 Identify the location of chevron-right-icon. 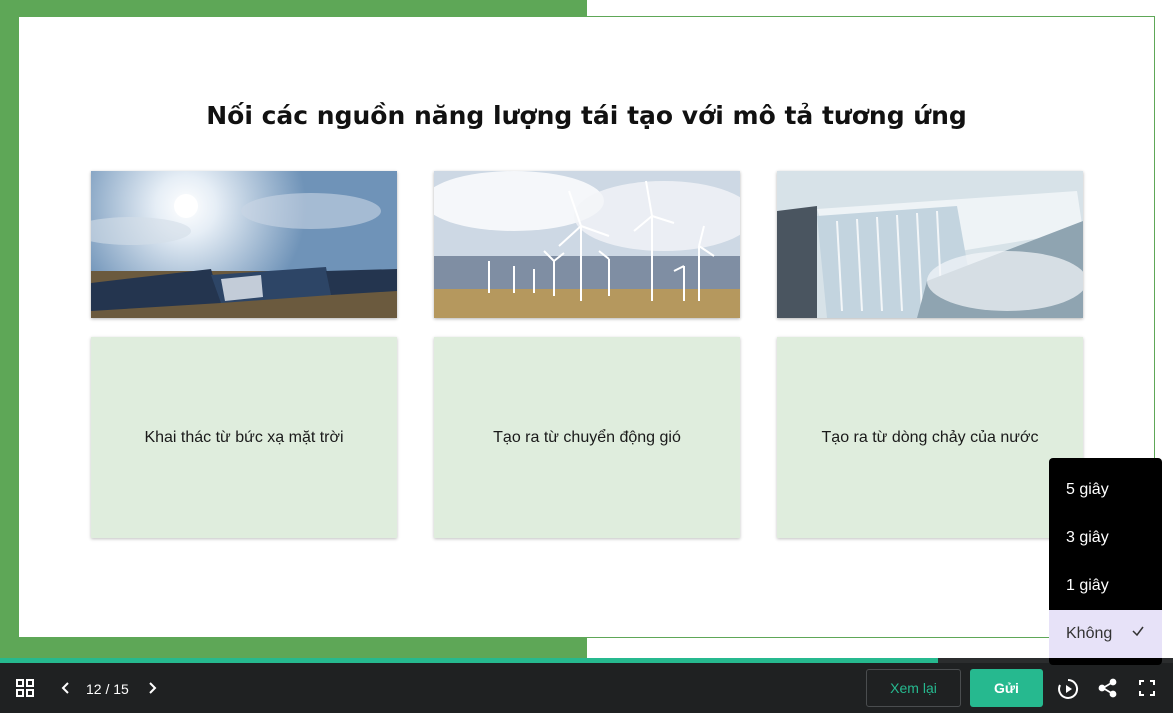
(153, 688).